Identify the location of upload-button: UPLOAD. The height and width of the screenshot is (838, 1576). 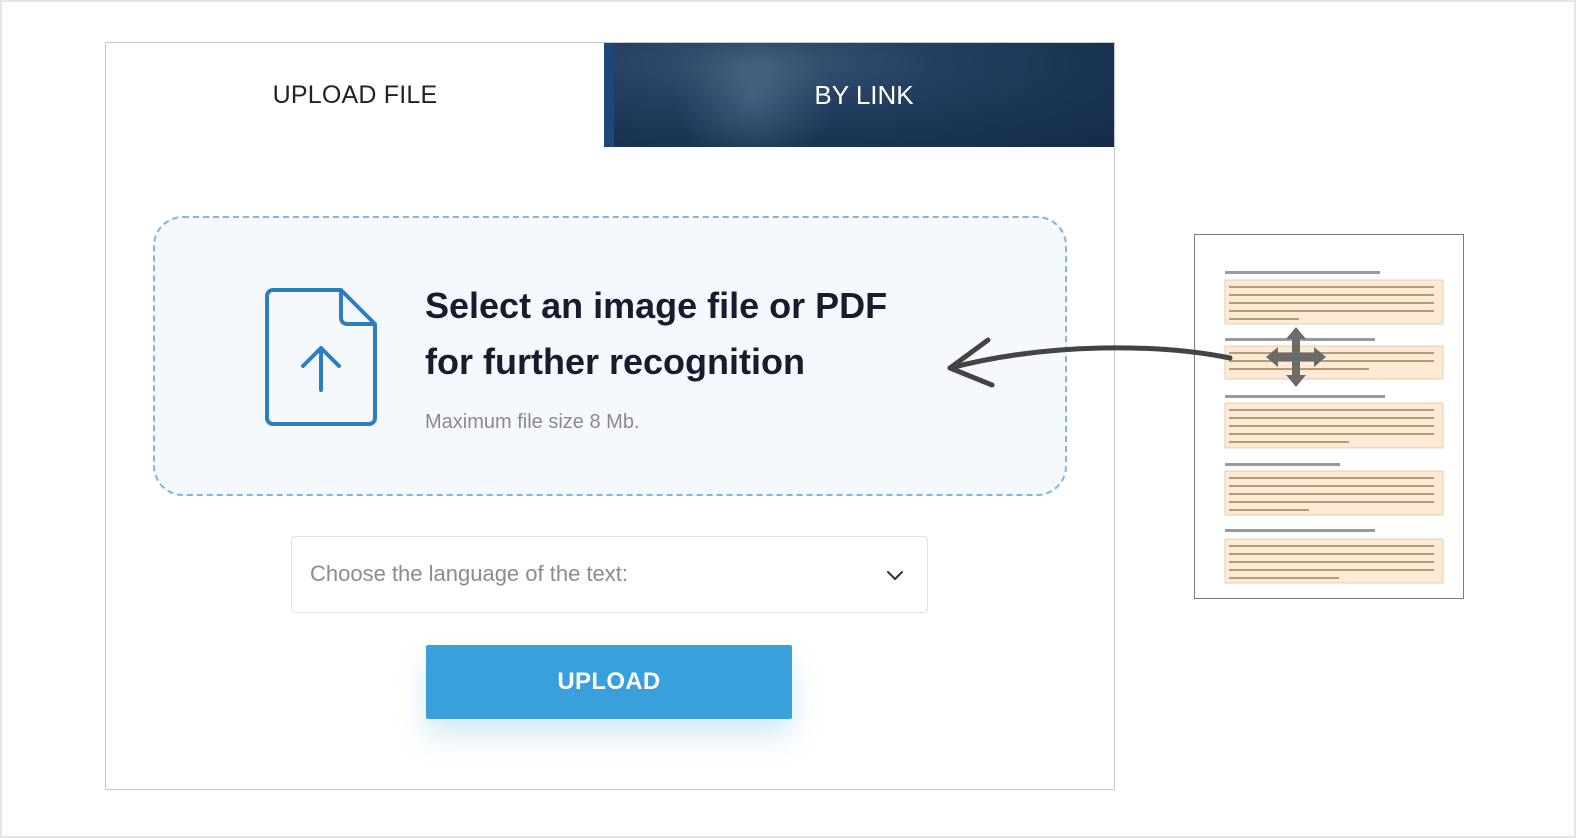
(609, 682).